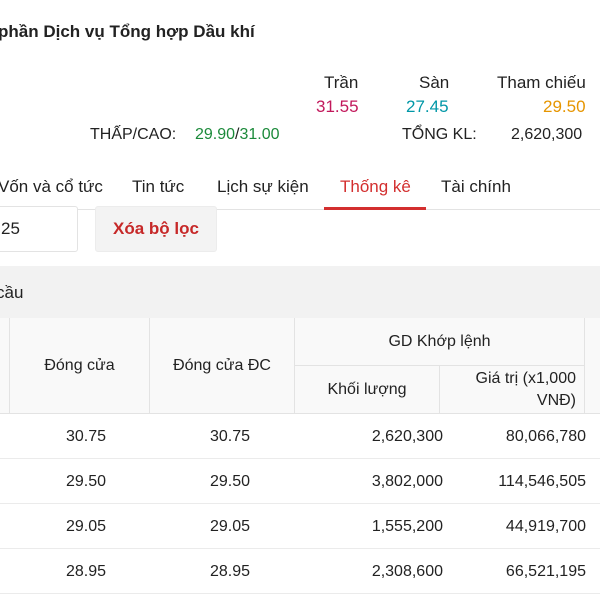 The width and height of the screenshot is (600, 600). I want to click on total-volume-value: 2,620,300, so click(547, 134).